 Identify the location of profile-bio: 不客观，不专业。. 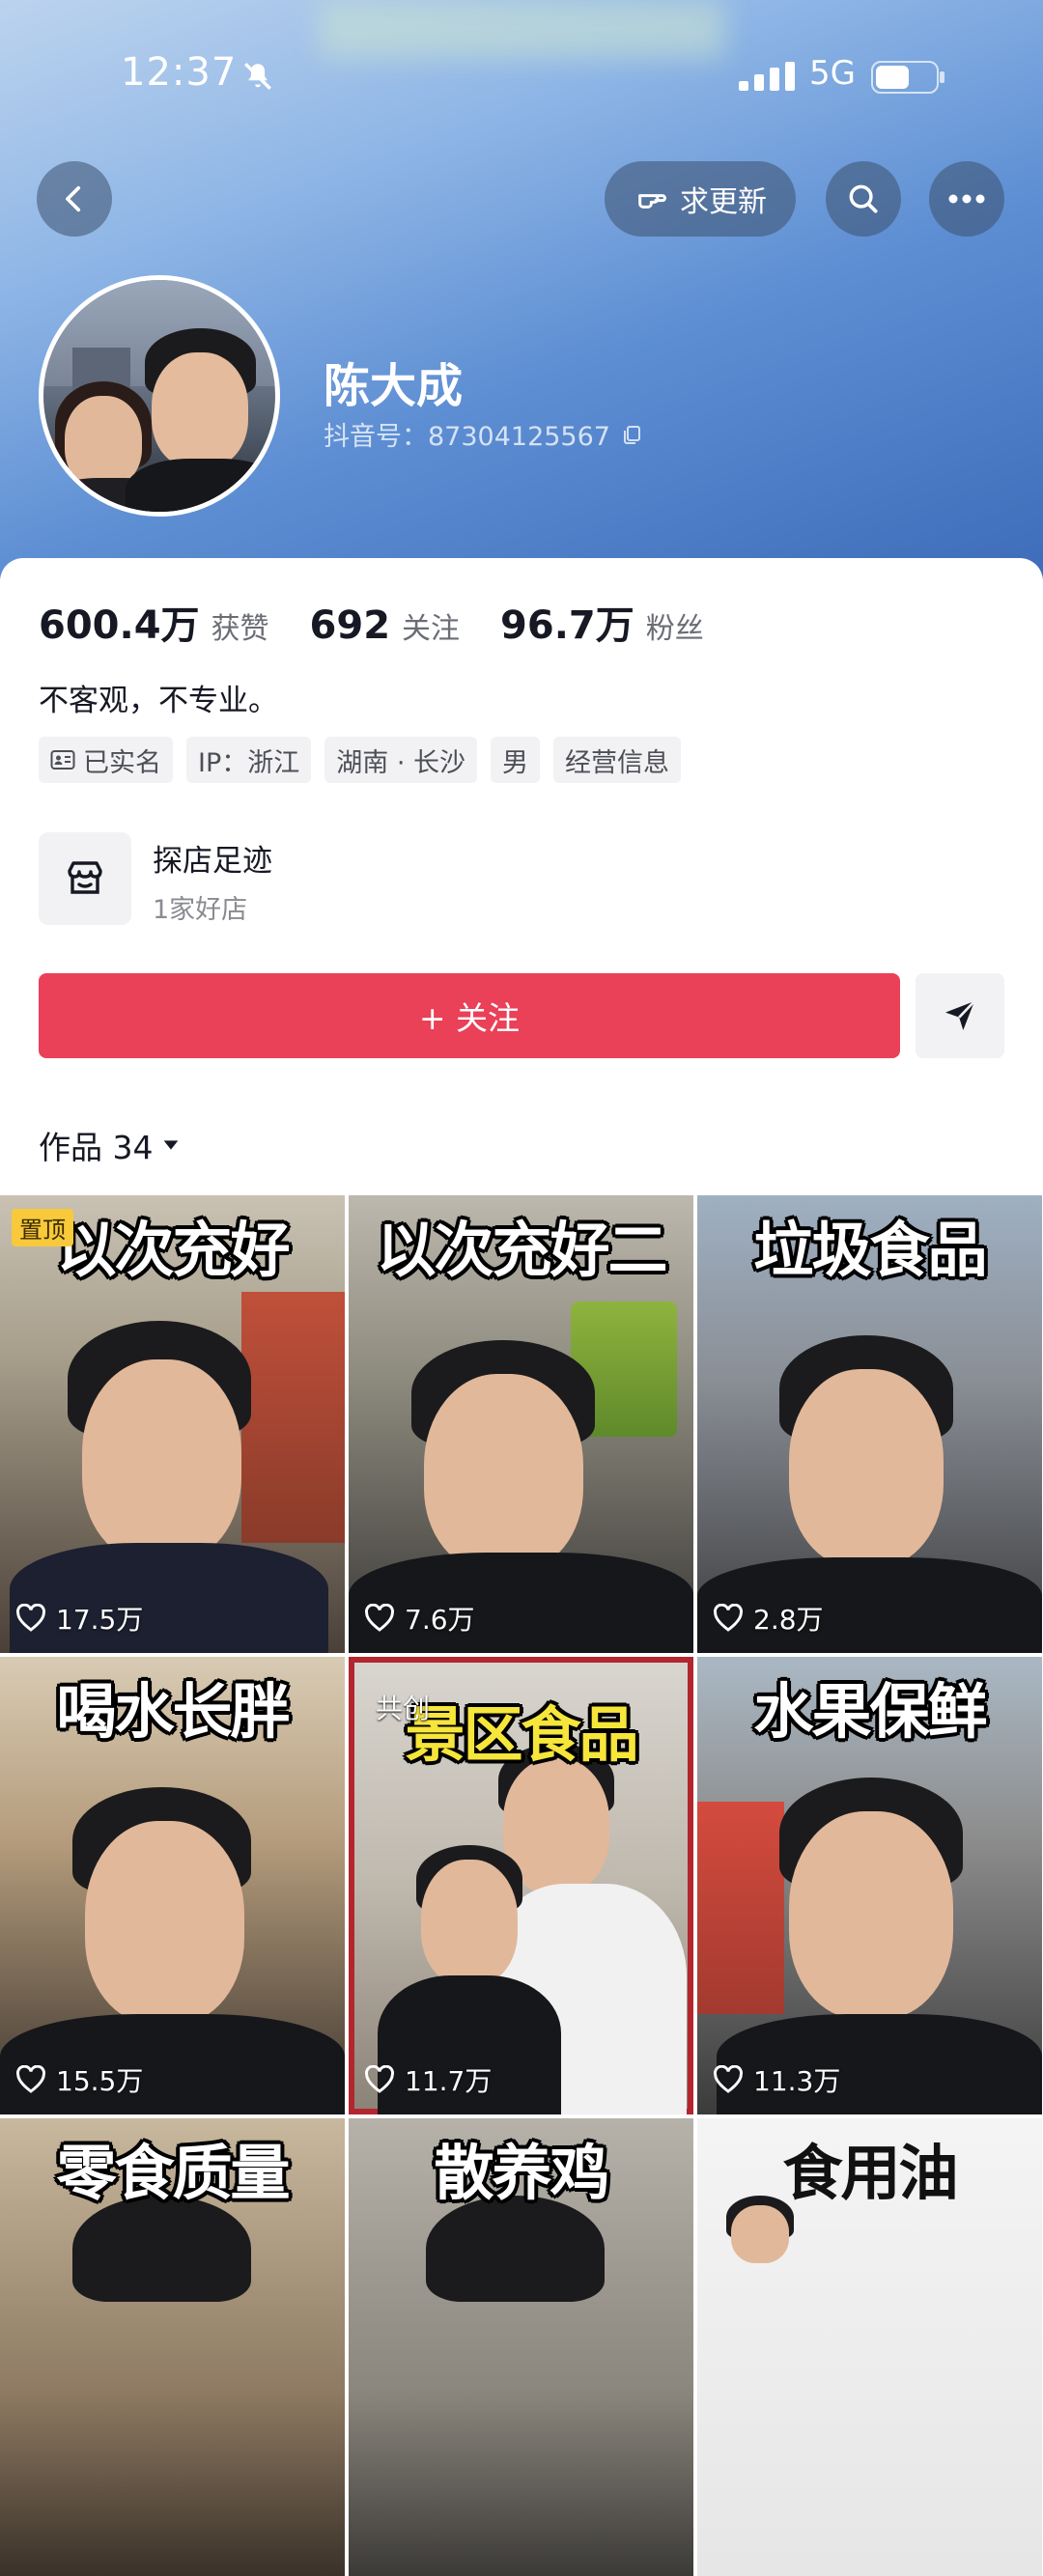
(158, 701).